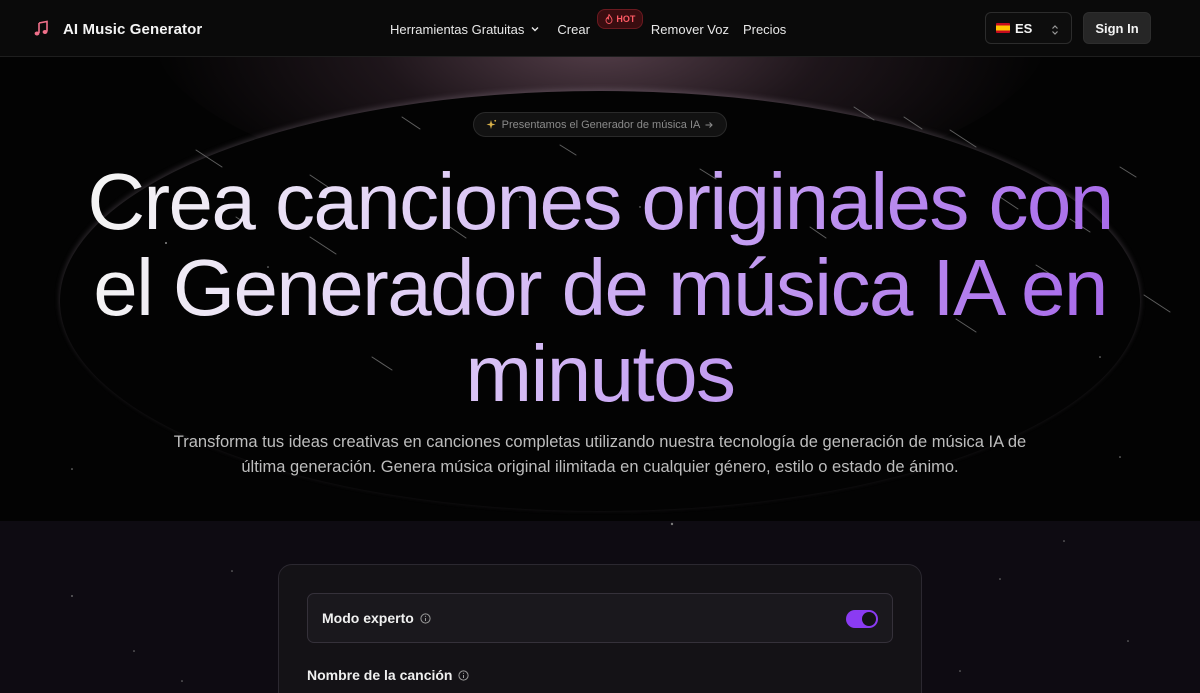 The width and height of the screenshot is (1200, 693). I want to click on nav-link-create-label: Crear, so click(573, 29).